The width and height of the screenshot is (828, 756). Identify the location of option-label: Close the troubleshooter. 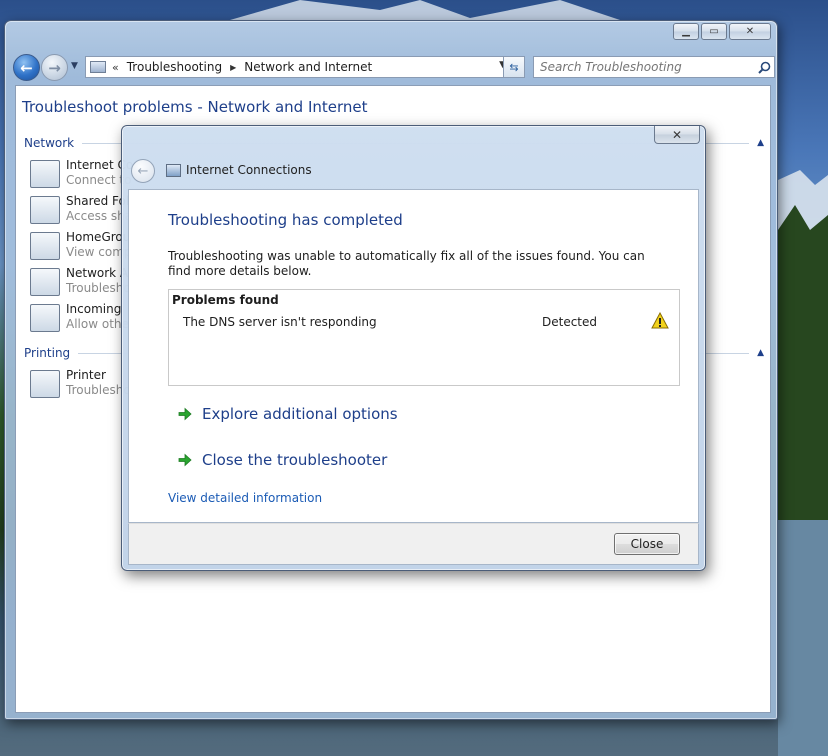
(294, 460).